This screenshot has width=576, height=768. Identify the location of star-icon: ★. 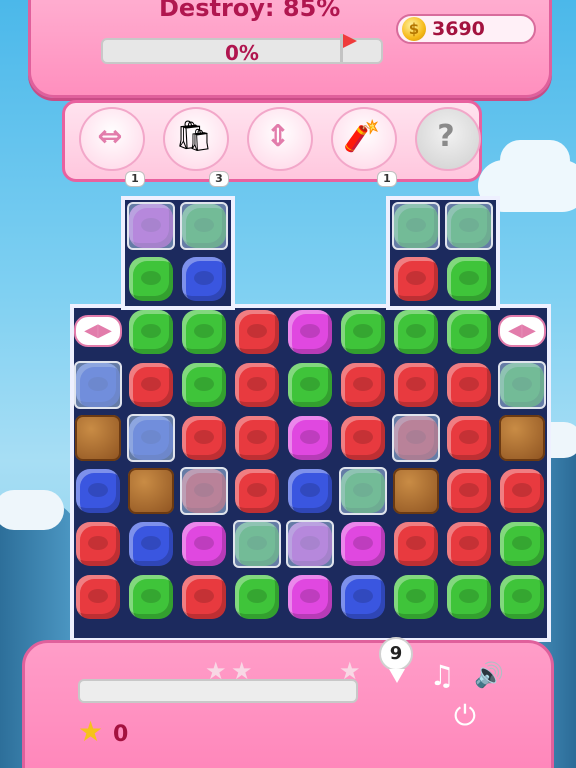
(91, 731).